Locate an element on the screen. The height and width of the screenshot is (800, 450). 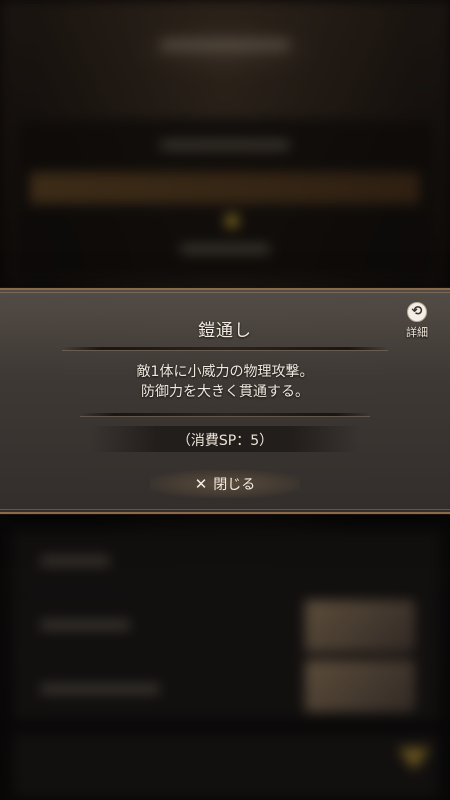
title-divider is located at coordinates (225, 348).